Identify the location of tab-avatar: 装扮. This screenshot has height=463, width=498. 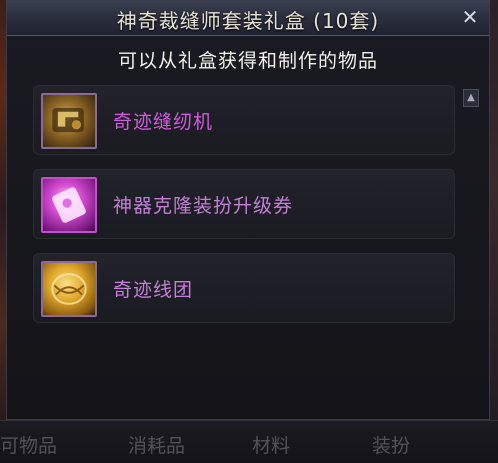
(391, 444).